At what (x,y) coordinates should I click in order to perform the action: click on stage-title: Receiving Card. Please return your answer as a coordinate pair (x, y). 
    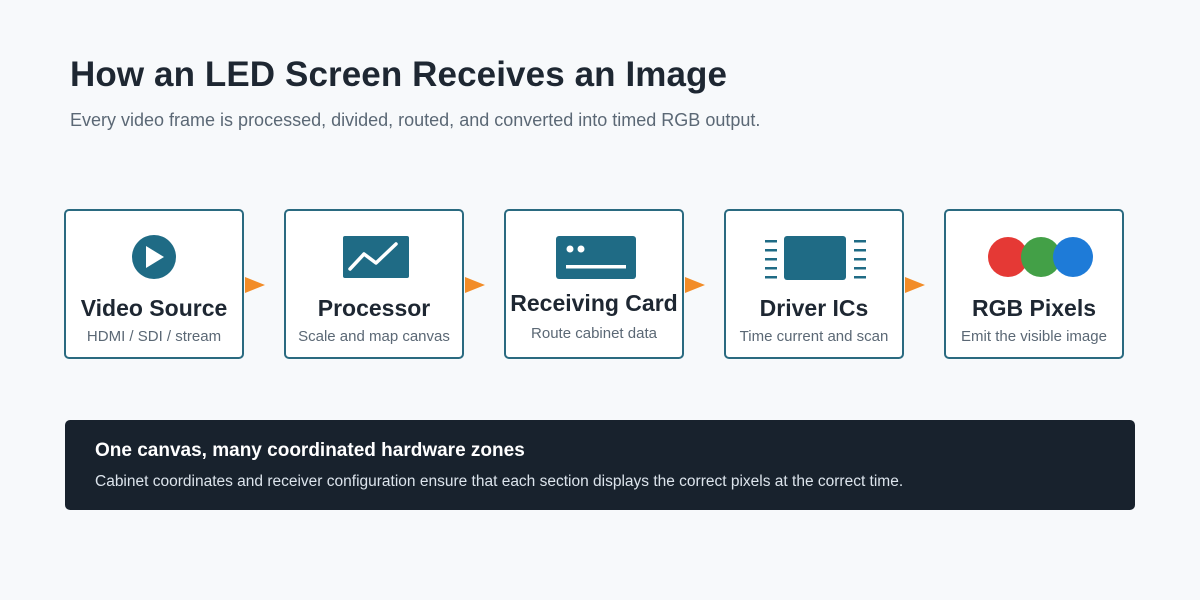
    Looking at the image, I should click on (594, 303).